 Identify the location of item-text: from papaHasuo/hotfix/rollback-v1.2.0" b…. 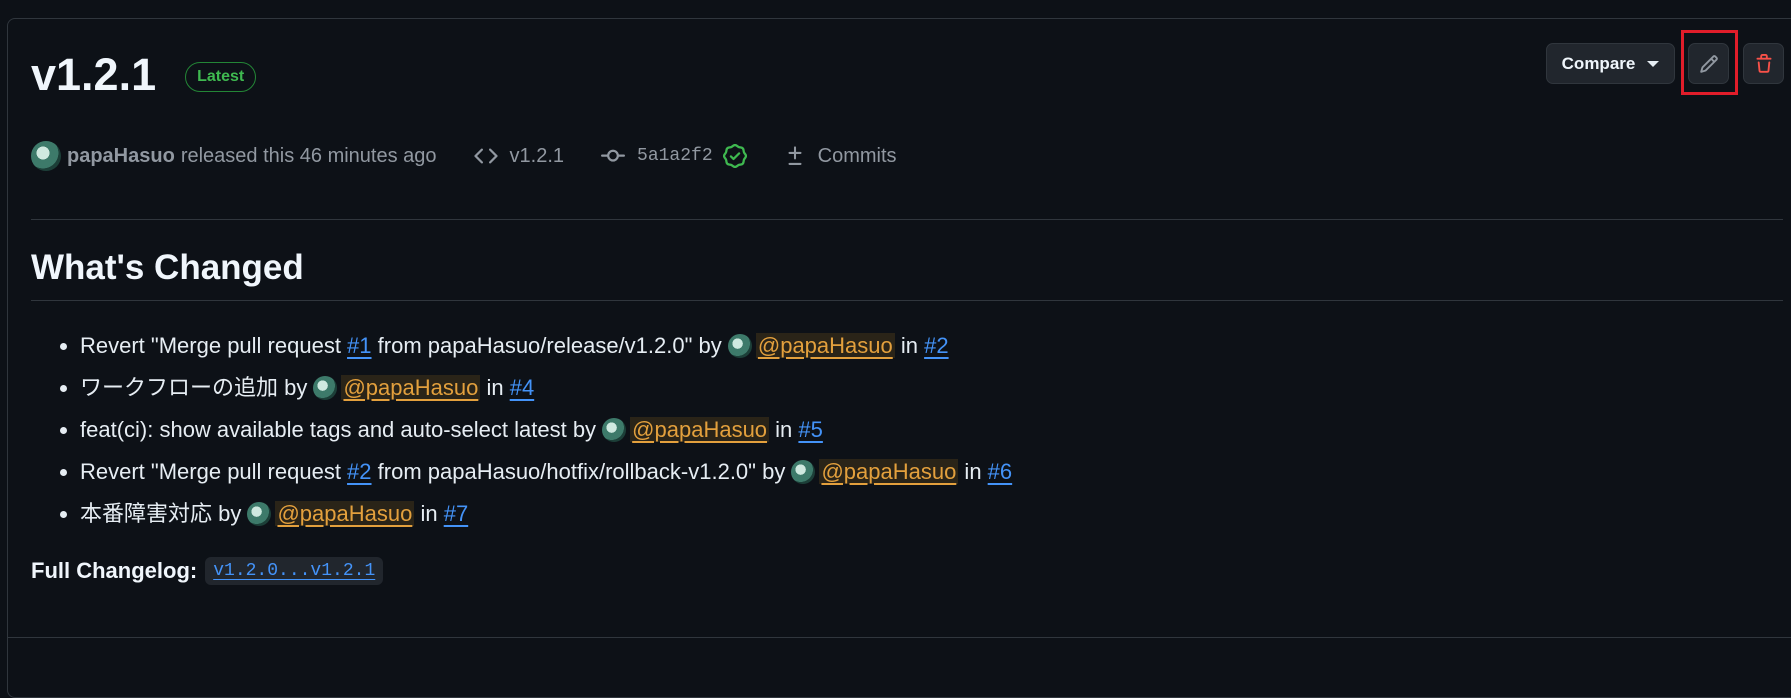
(581, 471).